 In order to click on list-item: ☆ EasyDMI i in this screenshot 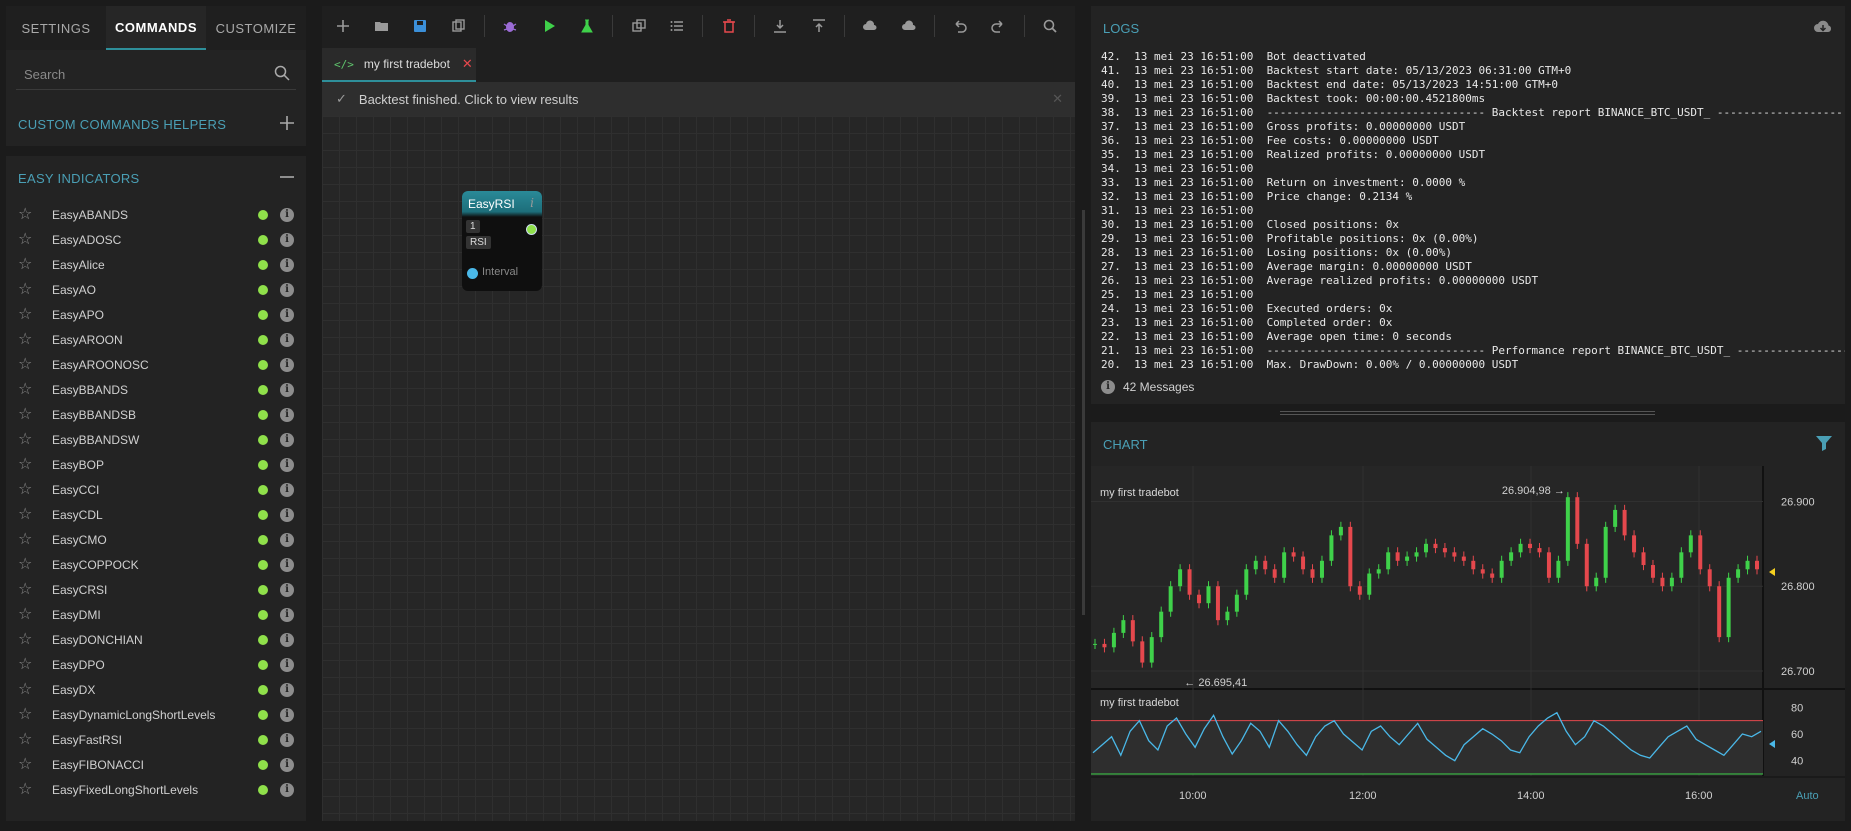, I will do `click(156, 614)`.